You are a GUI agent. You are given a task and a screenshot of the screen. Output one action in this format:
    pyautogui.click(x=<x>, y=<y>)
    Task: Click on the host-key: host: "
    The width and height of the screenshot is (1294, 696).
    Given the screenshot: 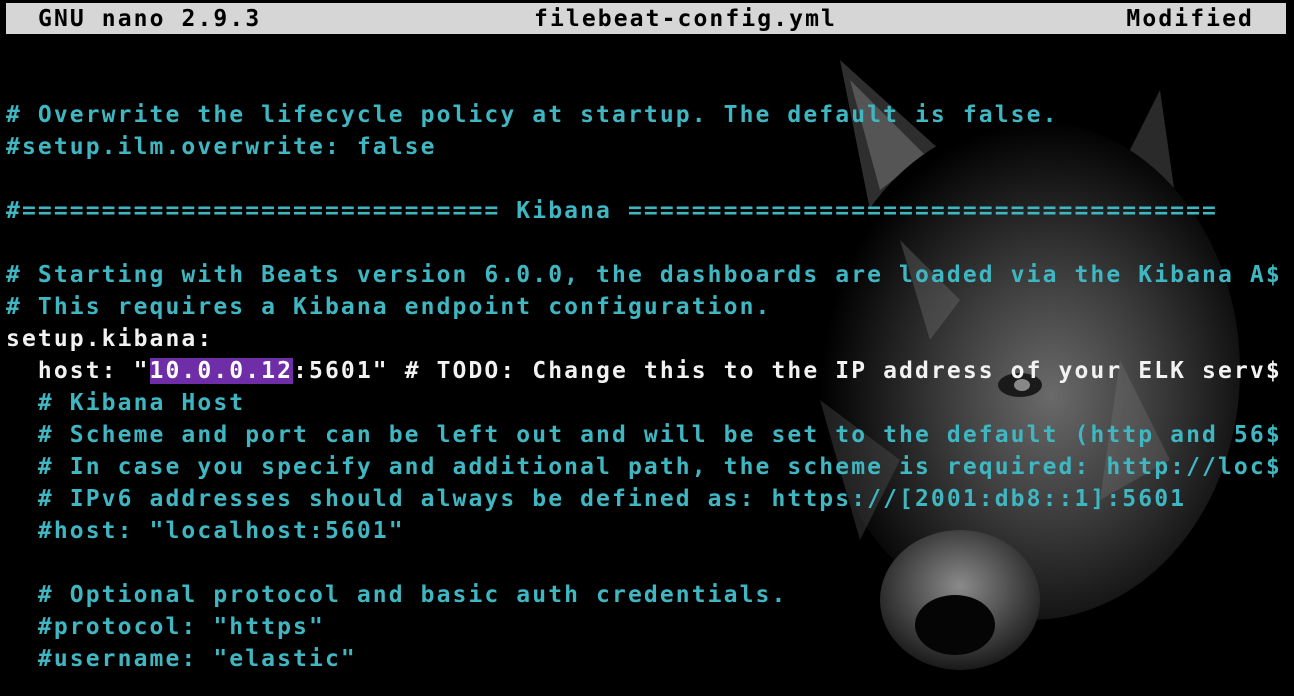 What is the action you would take?
    pyautogui.click(x=78, y=371)
    